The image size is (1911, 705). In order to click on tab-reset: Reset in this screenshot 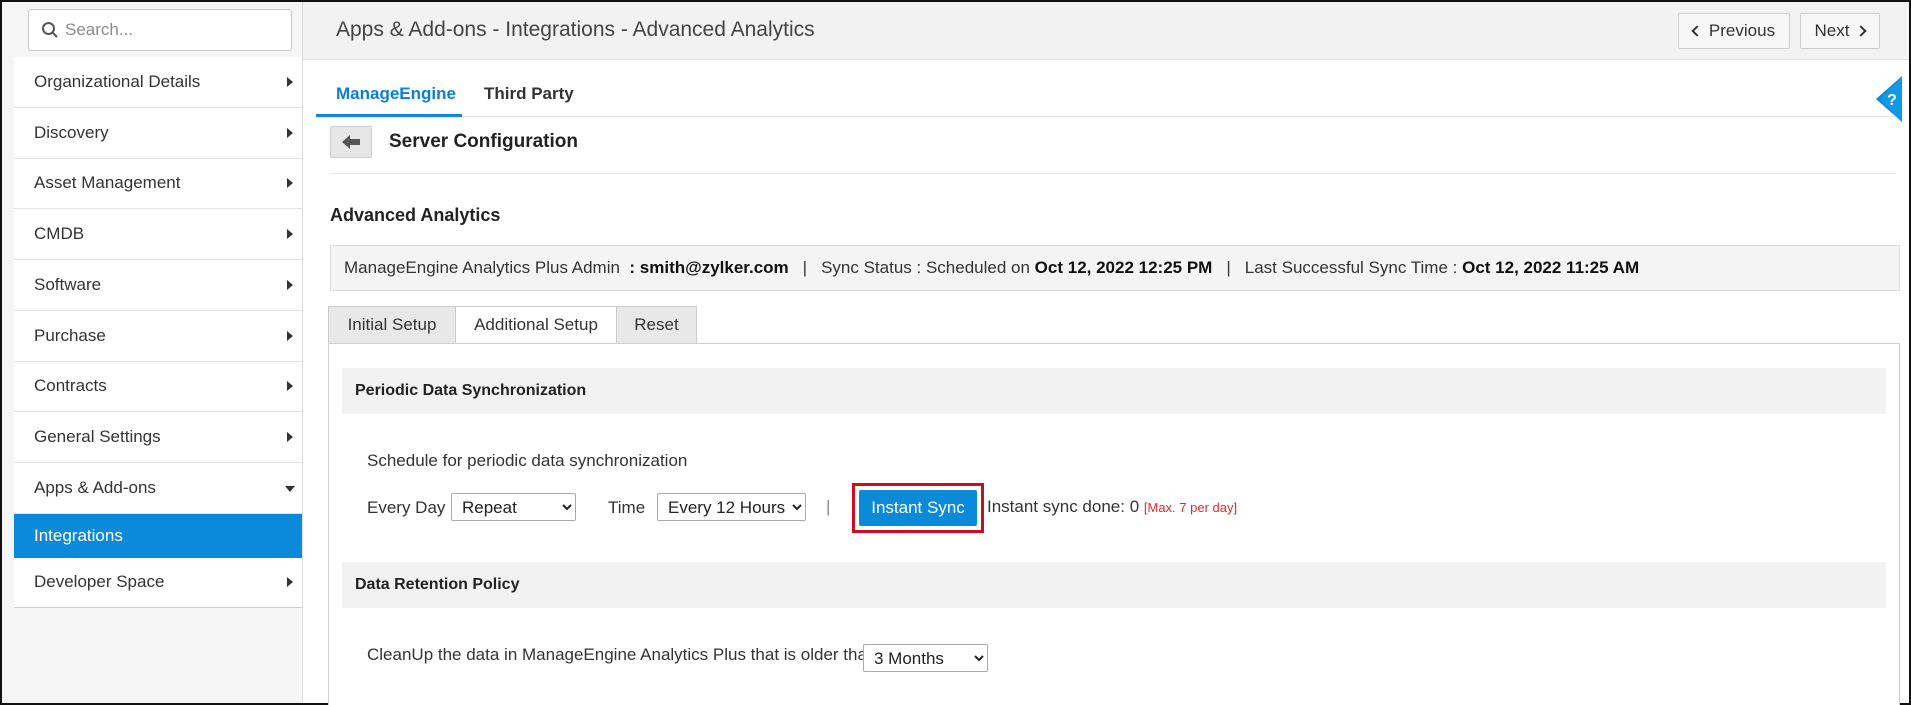, I will do `click(656, 325)`.